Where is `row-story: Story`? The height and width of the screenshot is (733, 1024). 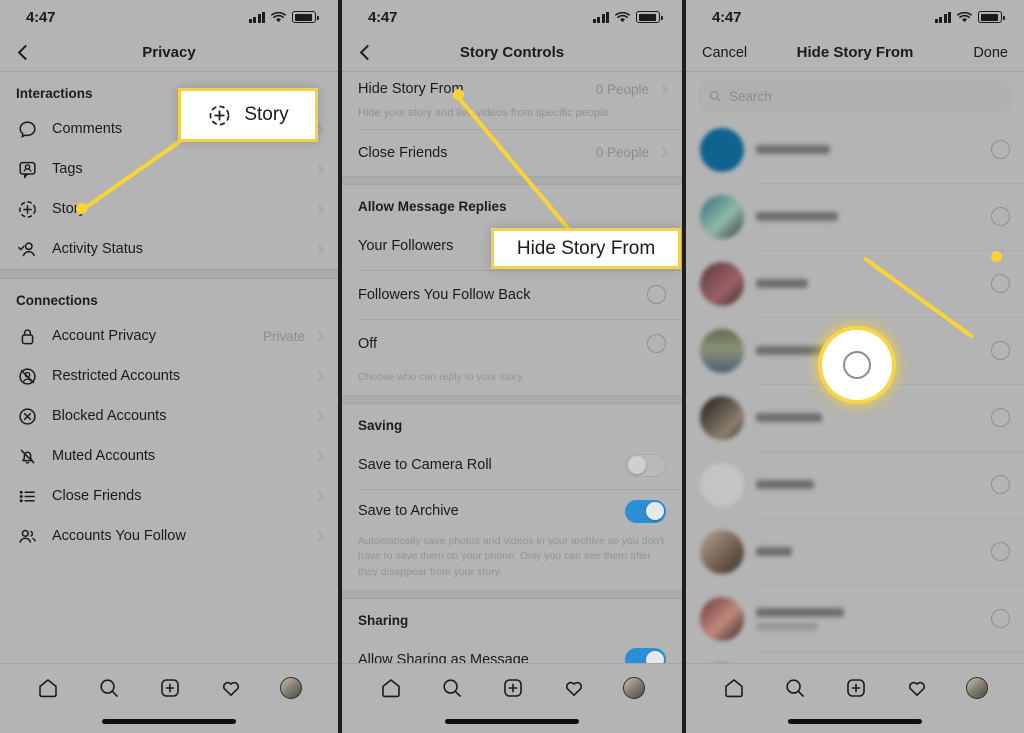
row-story: Story is located at coordinates (169, 209).